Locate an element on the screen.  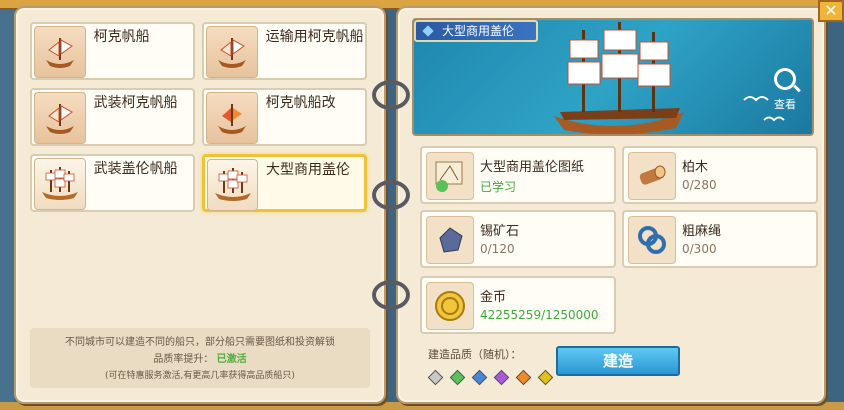
material-cypress-wood: 柏木 0/280 is located at coordinates (720, 175).